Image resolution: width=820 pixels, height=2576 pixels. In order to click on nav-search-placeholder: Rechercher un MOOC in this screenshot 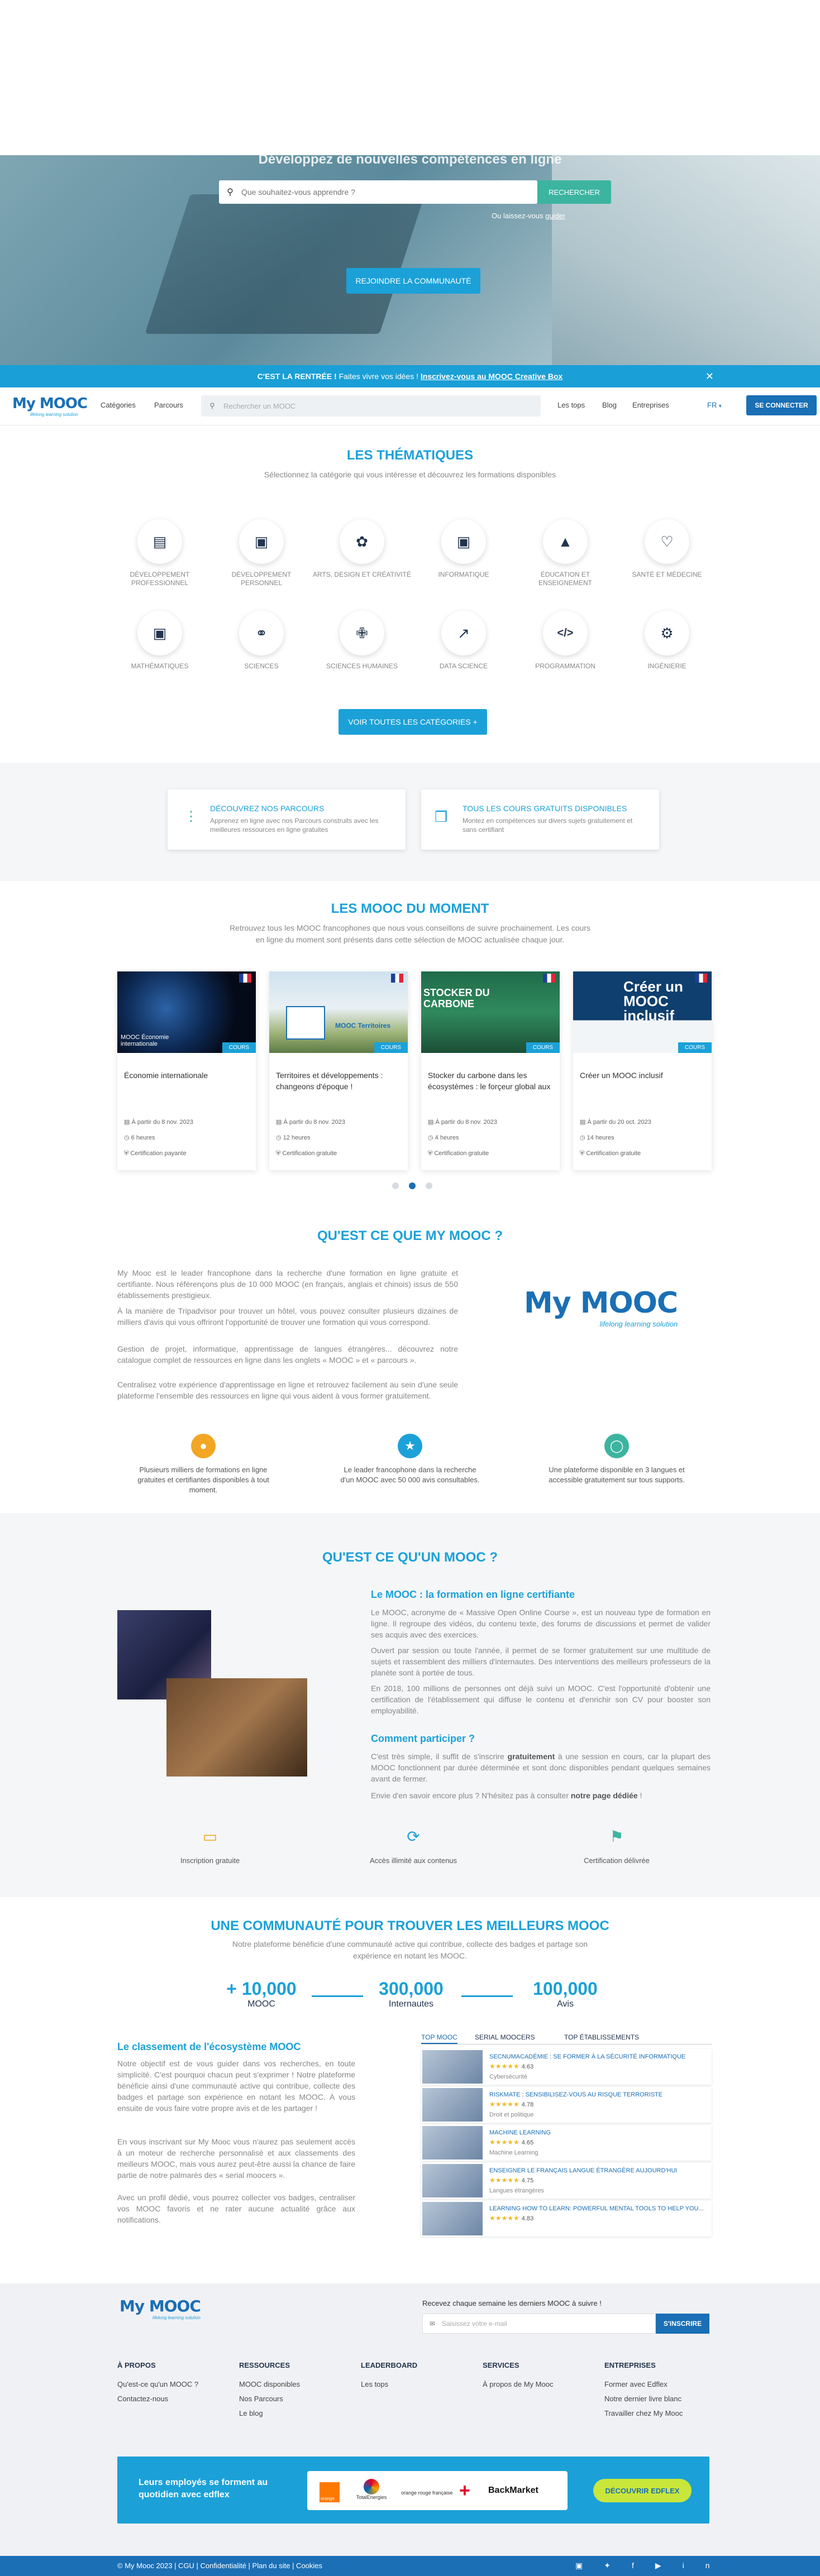, I will do `click(259, 406)`.